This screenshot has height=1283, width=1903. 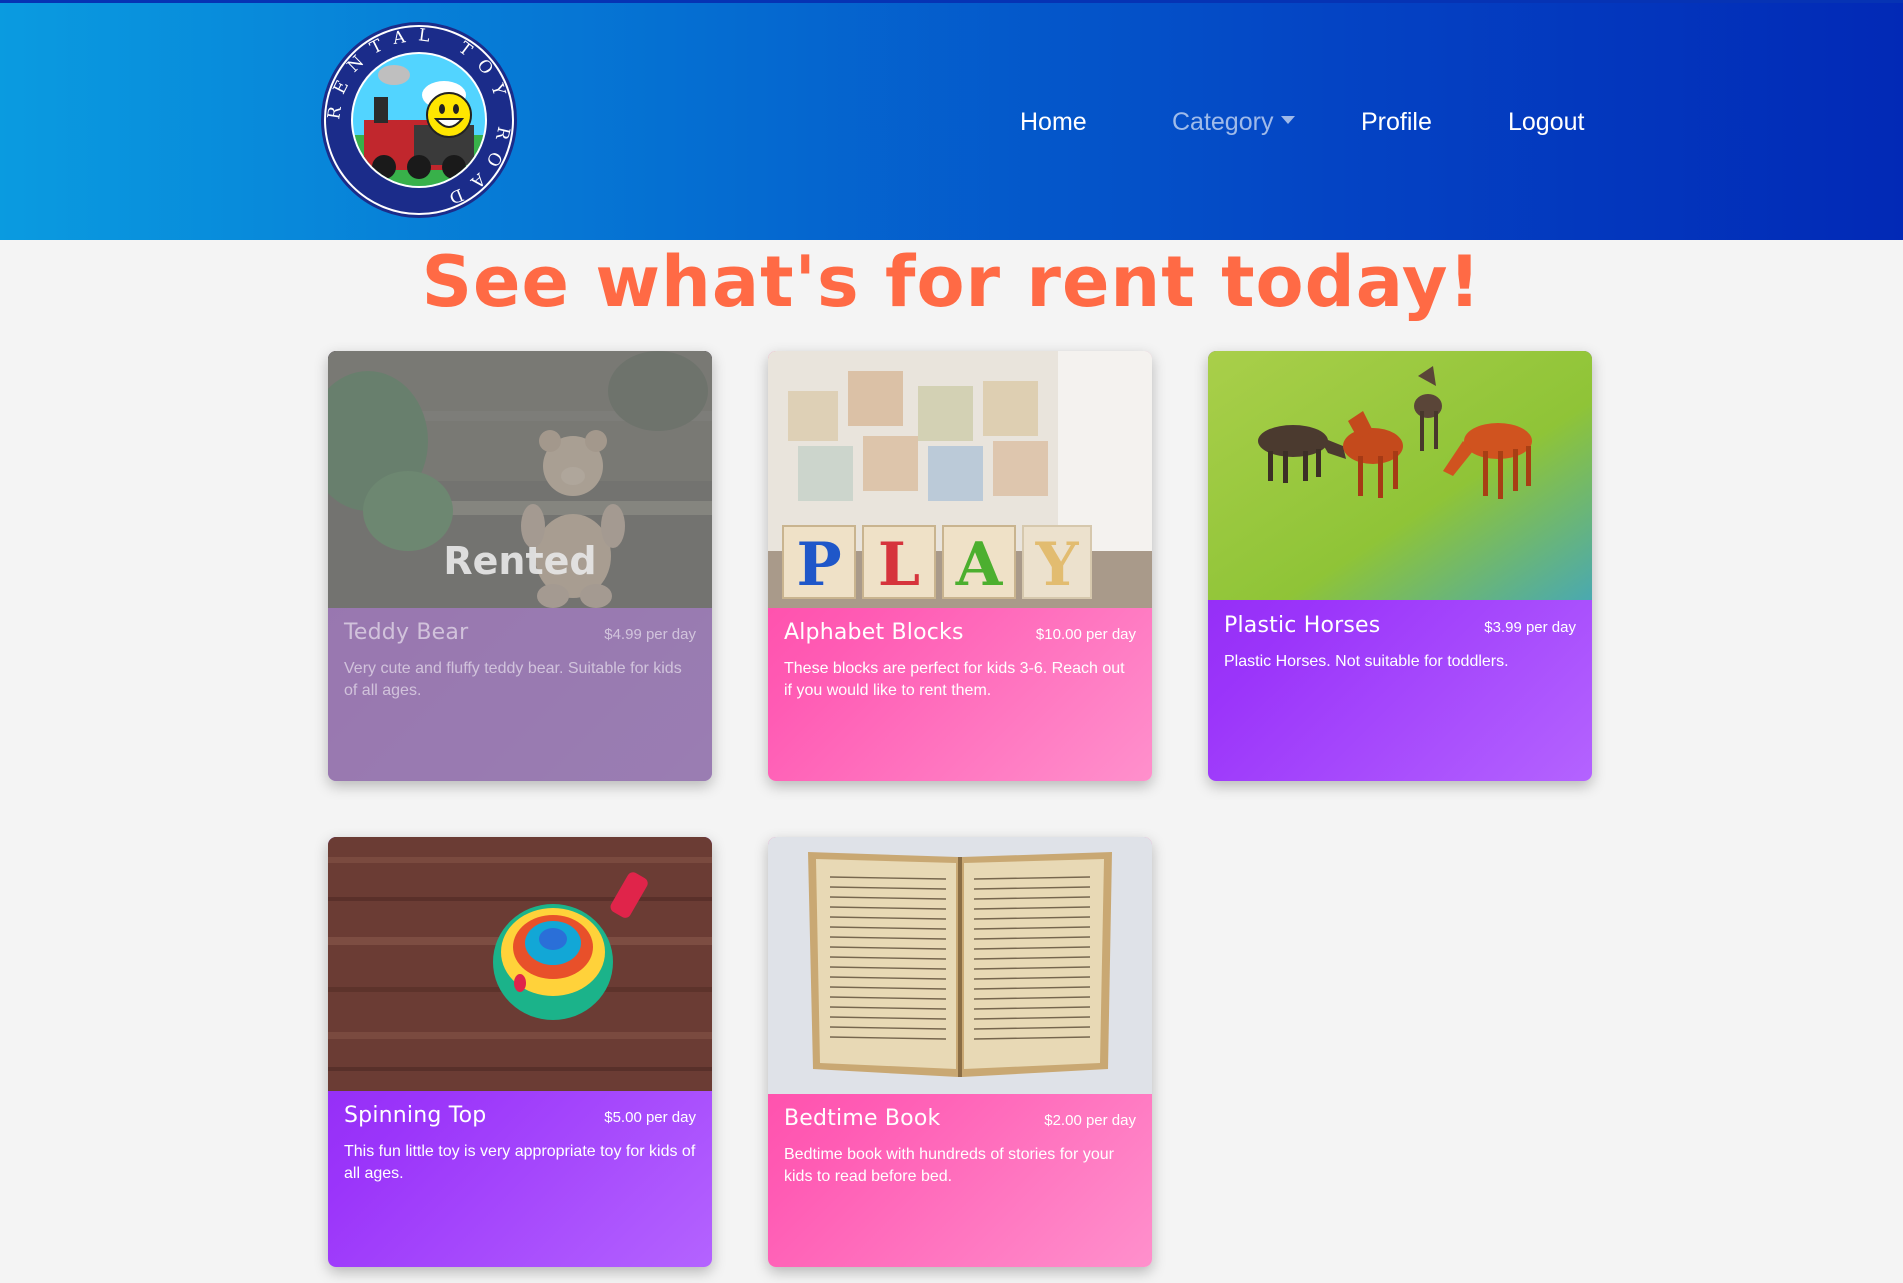 I want to click on nav-category-dropdown: Category, so click(x=1234, y=122).